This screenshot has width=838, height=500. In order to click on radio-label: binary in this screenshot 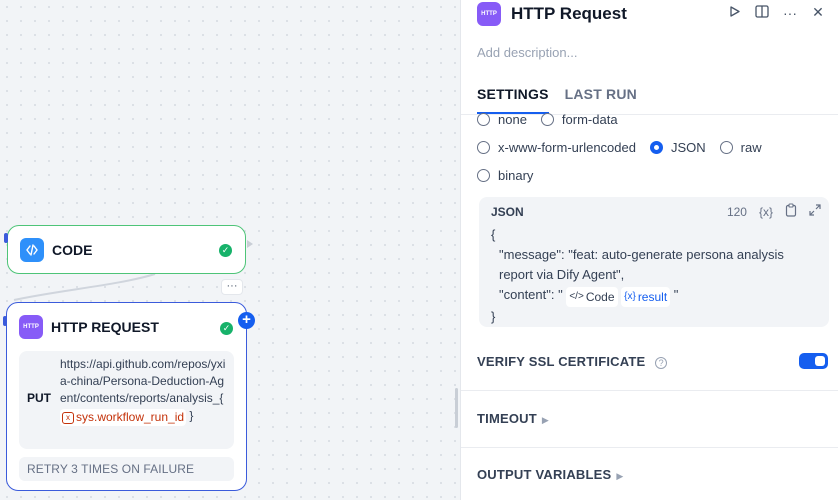, I will do `click(516, 175)`.